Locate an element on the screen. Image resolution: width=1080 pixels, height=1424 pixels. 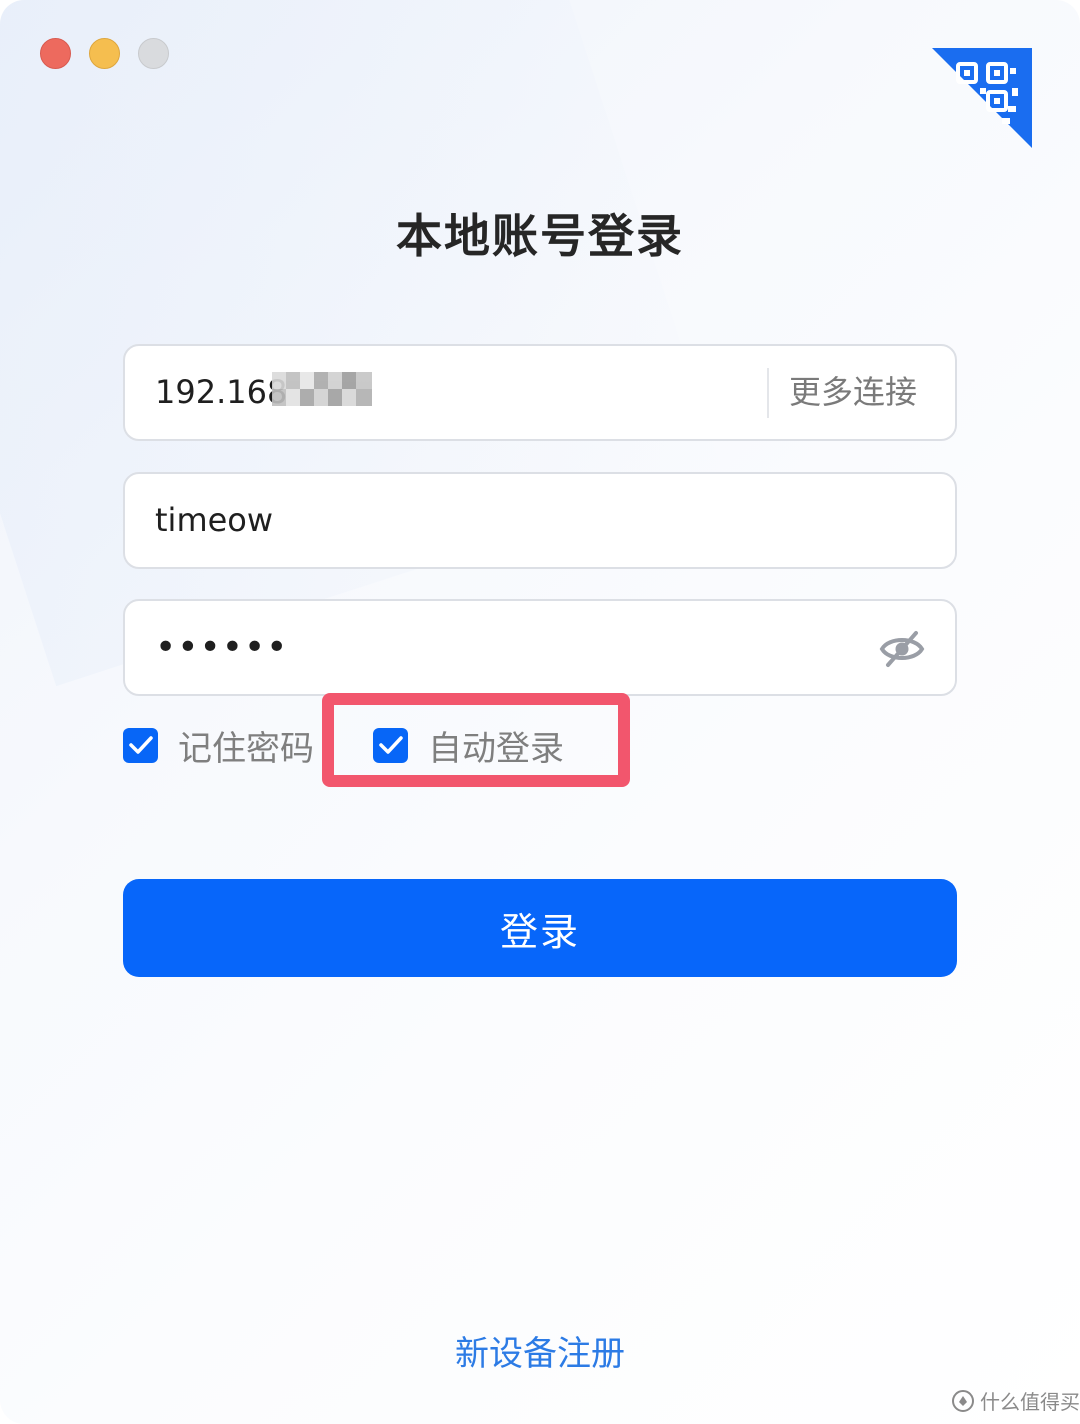
server-address-field: 192.168 更多连接 is located at coordinates (540, 392).